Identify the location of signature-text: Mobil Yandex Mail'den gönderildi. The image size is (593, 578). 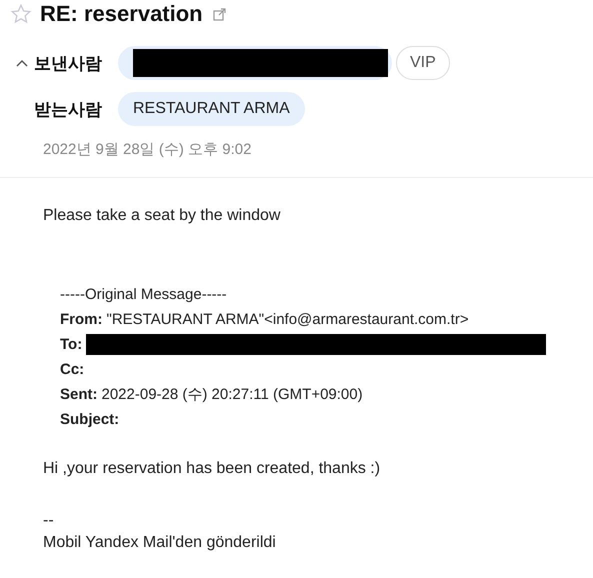
(160, 543).